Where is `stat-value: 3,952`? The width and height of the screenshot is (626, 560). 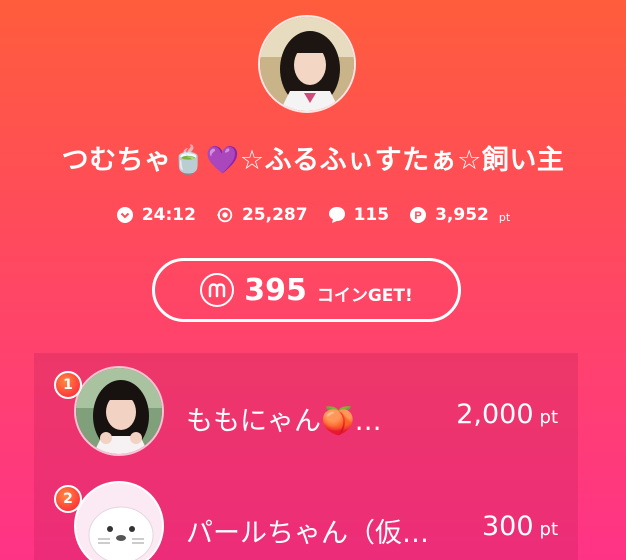 stat-value: 3,952 is located at coordinates (462, 215).